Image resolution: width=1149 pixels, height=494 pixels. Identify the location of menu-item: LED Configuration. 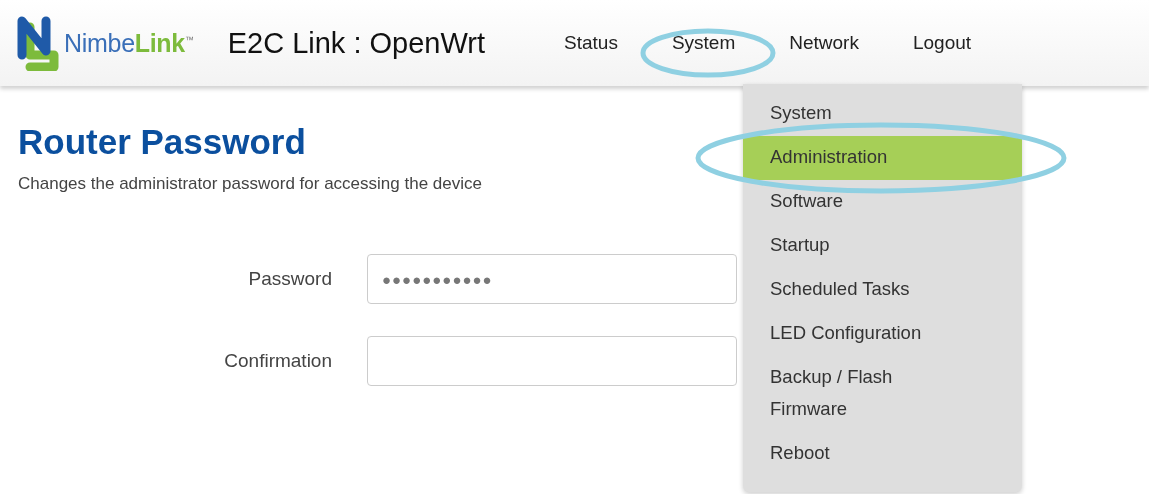
(882, 334).